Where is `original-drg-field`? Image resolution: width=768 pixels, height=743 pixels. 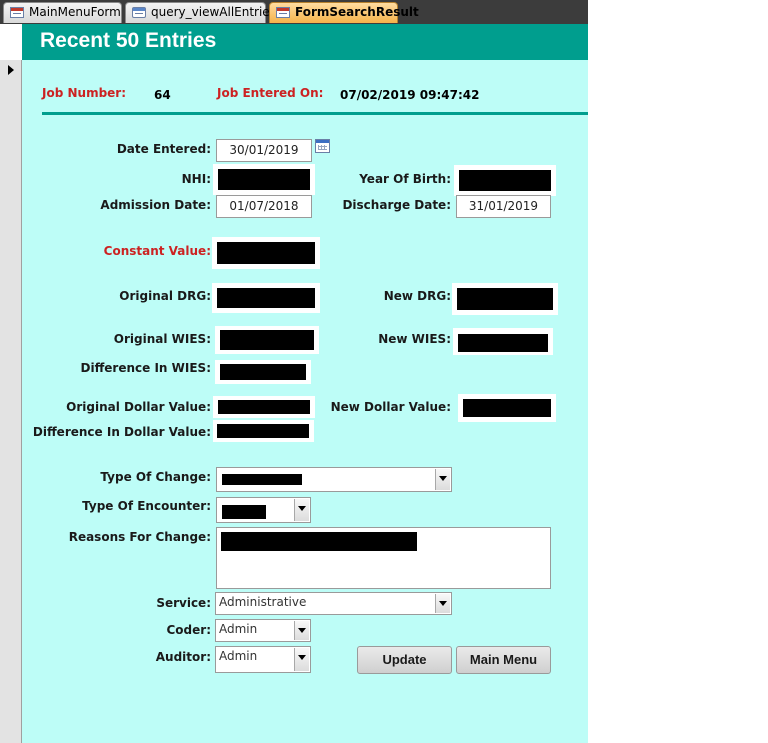 original-drg-field is located at coordinates (266, 298).